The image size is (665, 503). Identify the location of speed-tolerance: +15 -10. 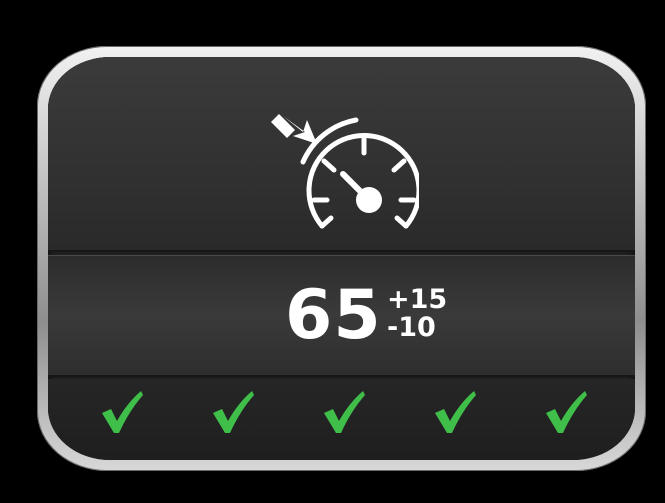
(417, 314).